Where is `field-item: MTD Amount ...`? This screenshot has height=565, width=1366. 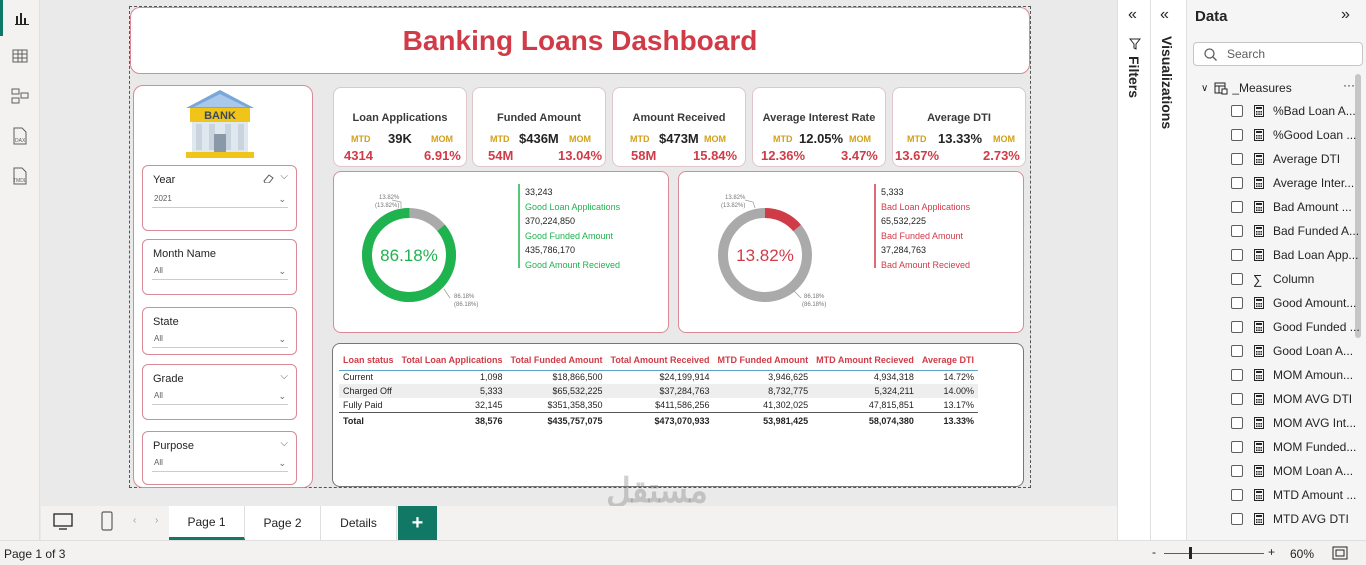
field-item: MTD Amount ... is located at coordinates (1293, 495).